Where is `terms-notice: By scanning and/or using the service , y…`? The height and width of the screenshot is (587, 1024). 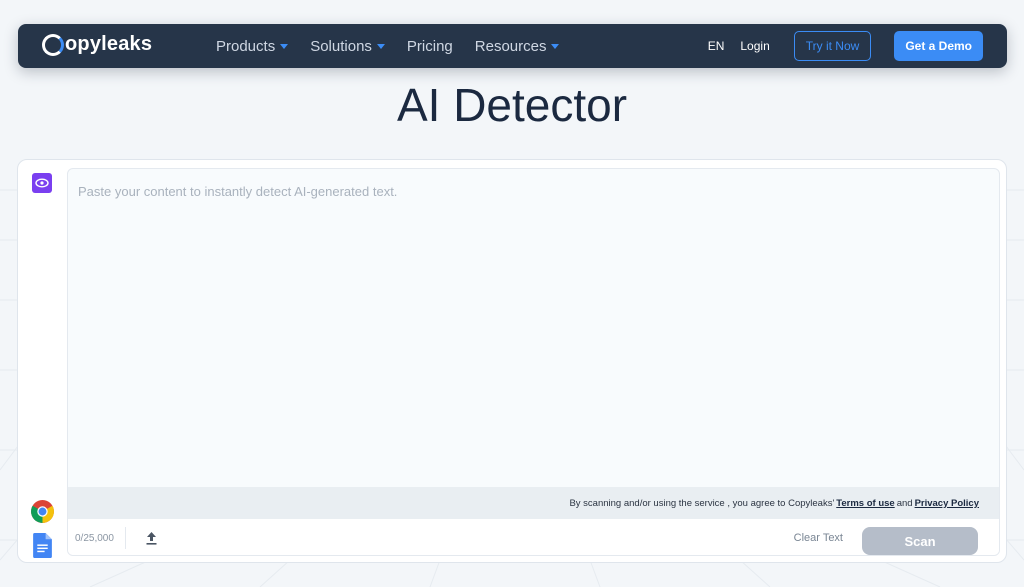
terms-notice: By scanning and/or using the service , y… is located at coordinates (533, 503).